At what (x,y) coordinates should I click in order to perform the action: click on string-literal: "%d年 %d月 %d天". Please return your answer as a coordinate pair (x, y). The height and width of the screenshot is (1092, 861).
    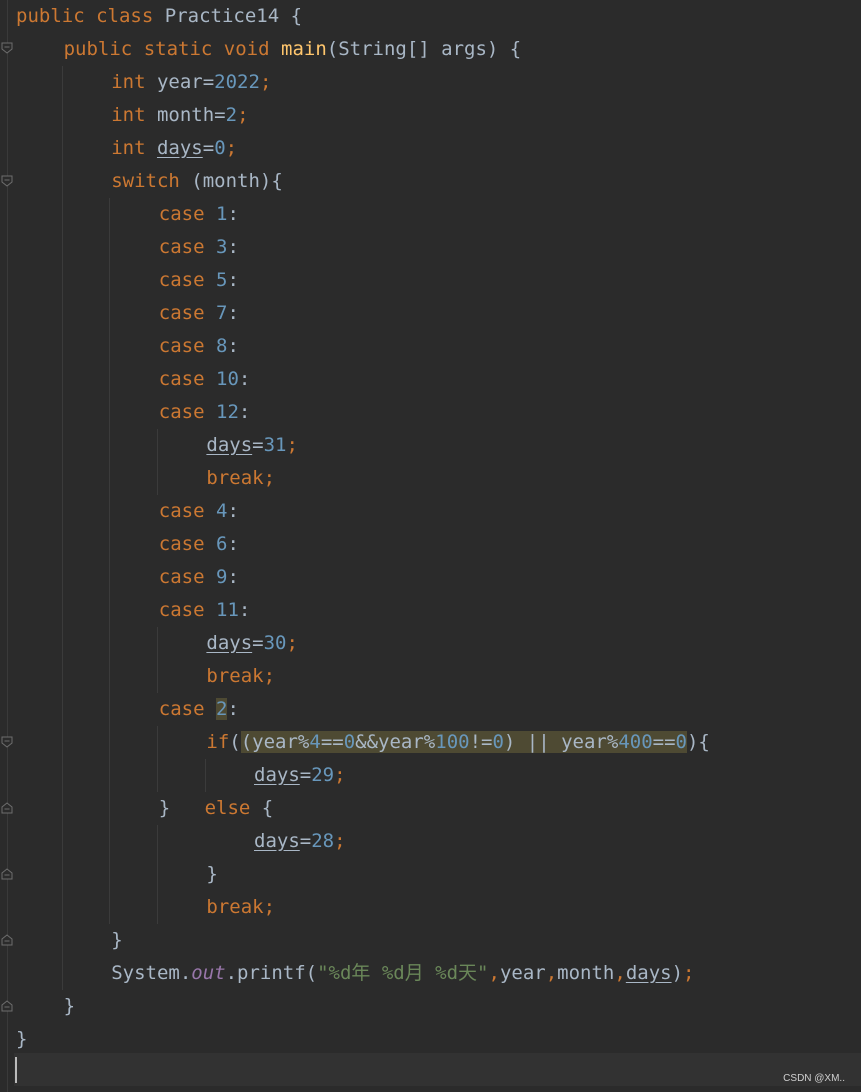
    Looking at the image, I should click on (403, 973).